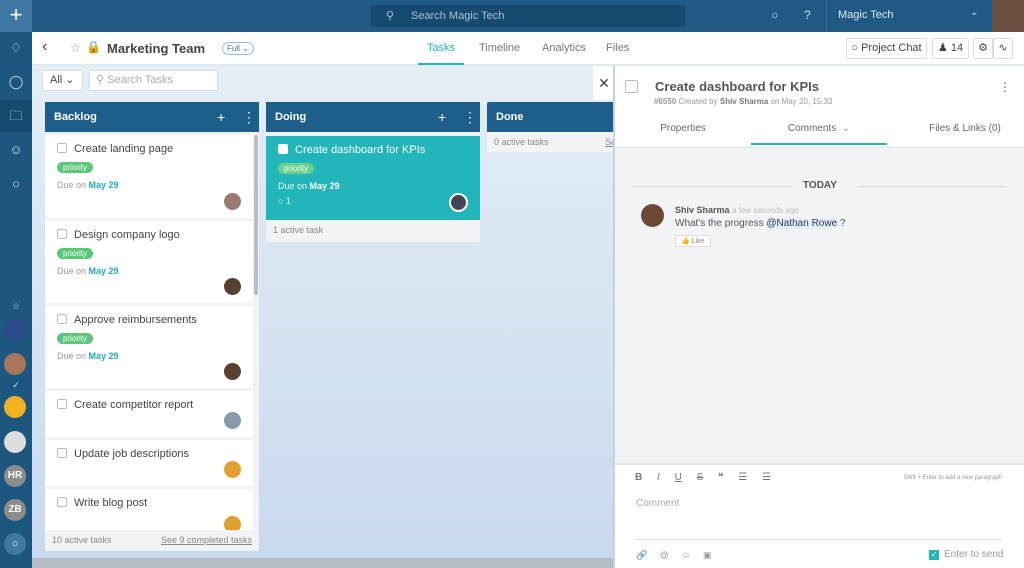 The image size is (1024, 568). Describe the element at coordinates (149, 176) in the screenshot. I see `task-card: Create landing page priority Due on May 29` at that location.